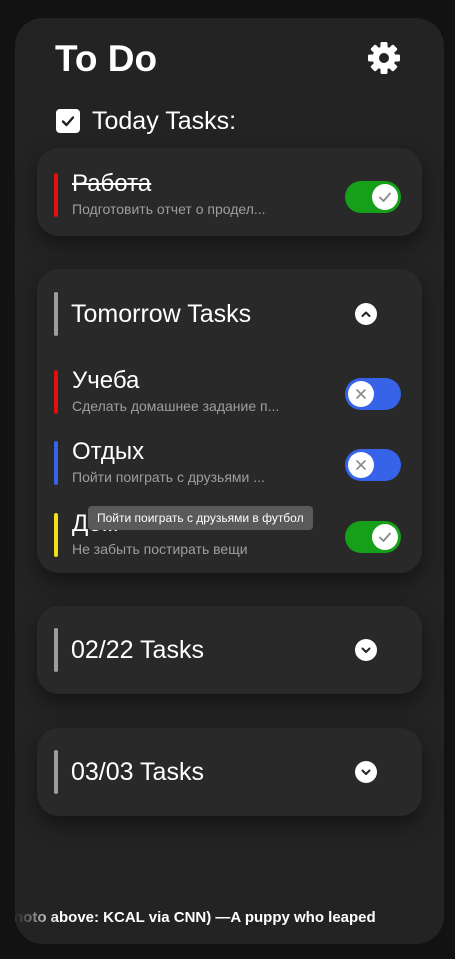 The image size is (455, 959). I want to click on chevron-up-icon, so click(366, 314).